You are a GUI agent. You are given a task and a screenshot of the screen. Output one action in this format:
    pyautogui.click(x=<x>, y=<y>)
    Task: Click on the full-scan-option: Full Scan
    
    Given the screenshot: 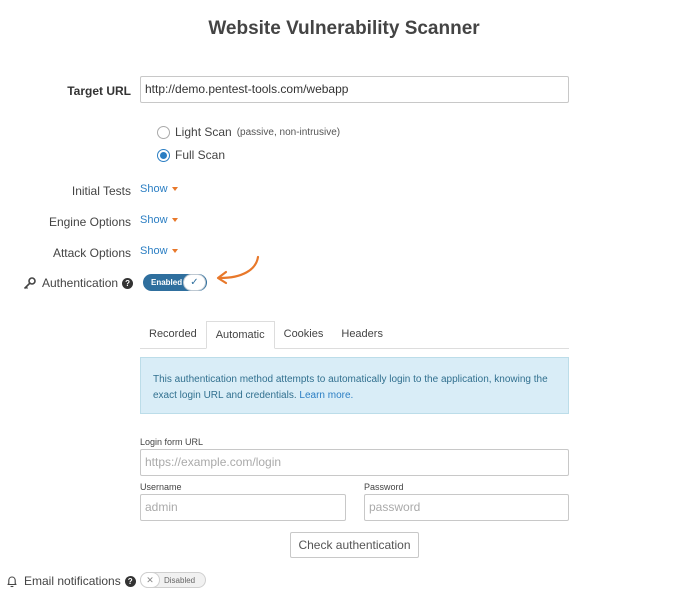 What is the action you would take?
    pyautogui.click(x=191, y=155)
    